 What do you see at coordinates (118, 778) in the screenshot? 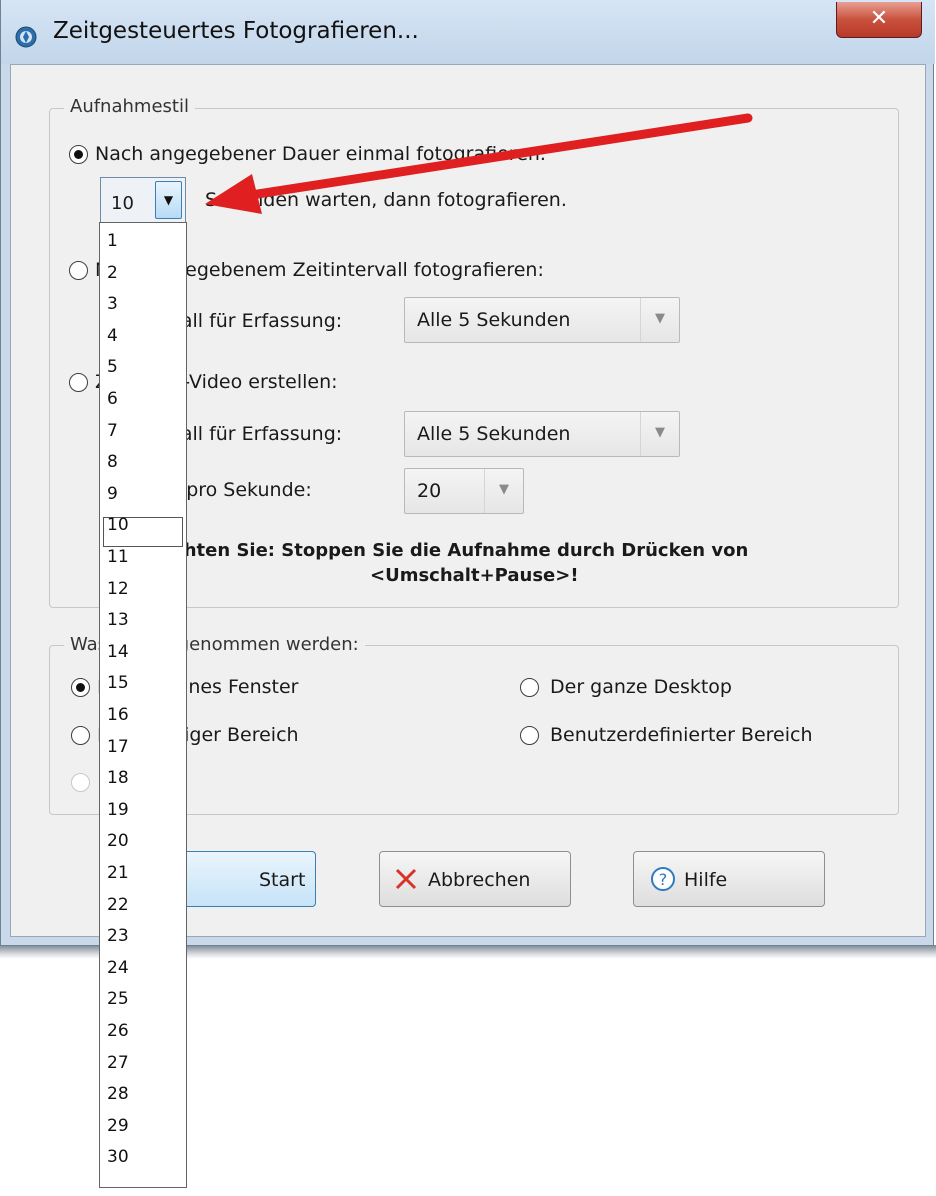
I see `dropdown-item: 18` at bounding box center [118, 778].